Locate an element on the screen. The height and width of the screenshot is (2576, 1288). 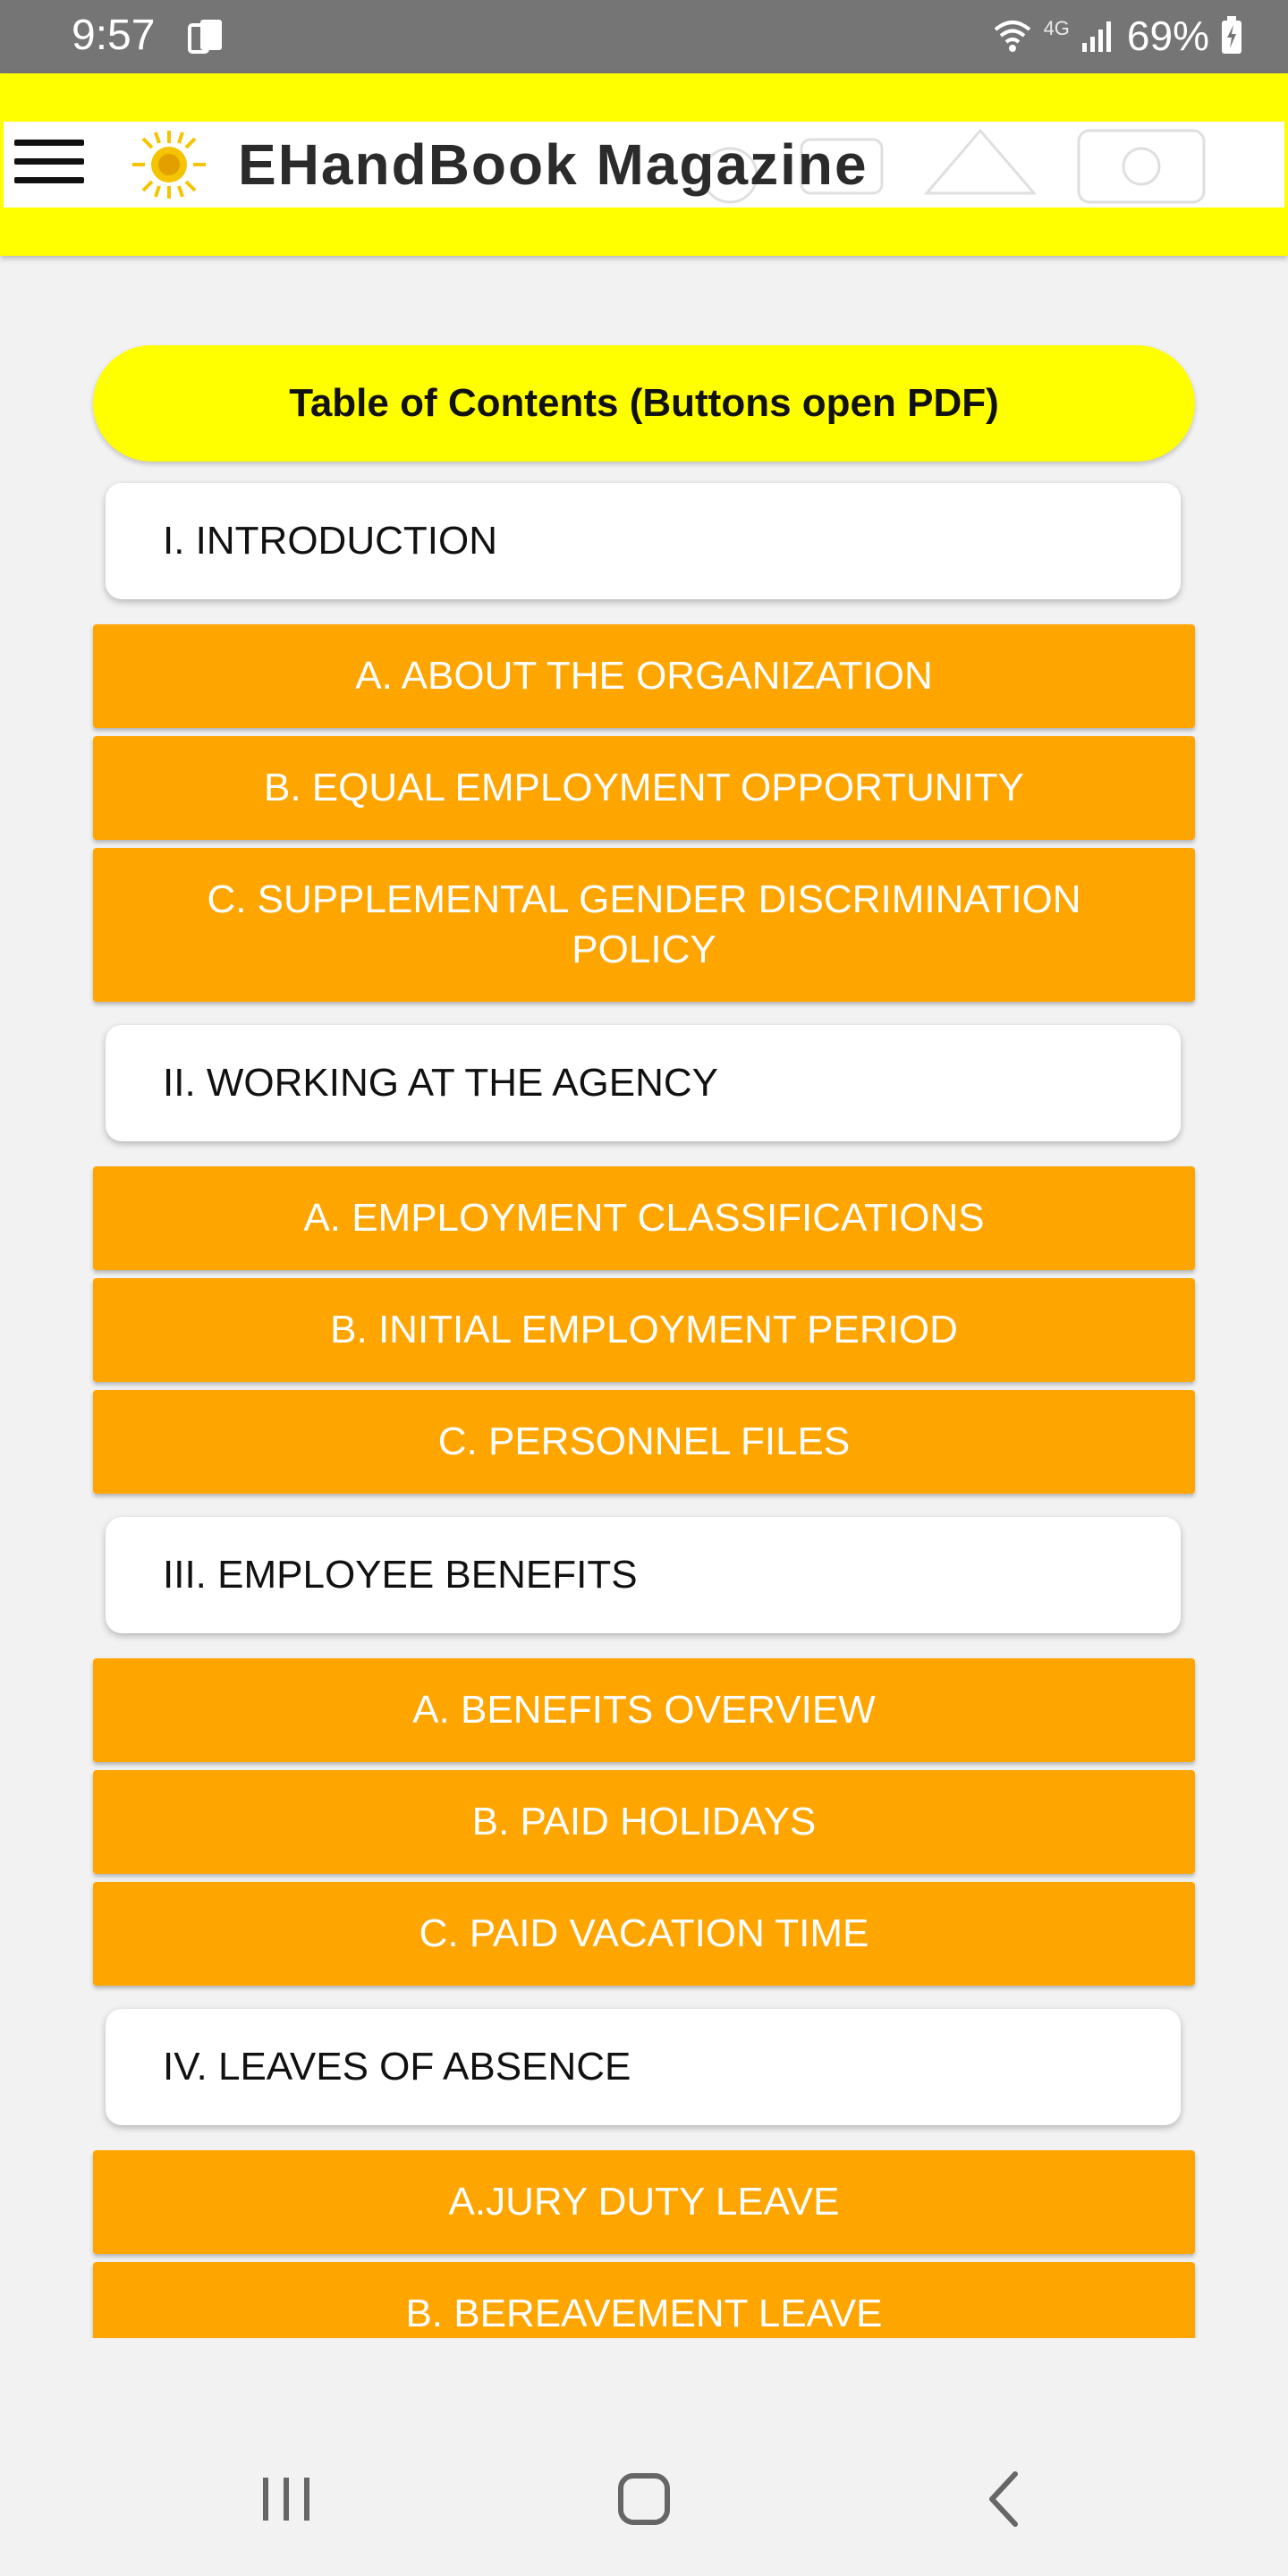
toc-item-employment-classifications: A. EMPLOYMENT CLASSIFICATIONS is located at coordinates (644, 1218).